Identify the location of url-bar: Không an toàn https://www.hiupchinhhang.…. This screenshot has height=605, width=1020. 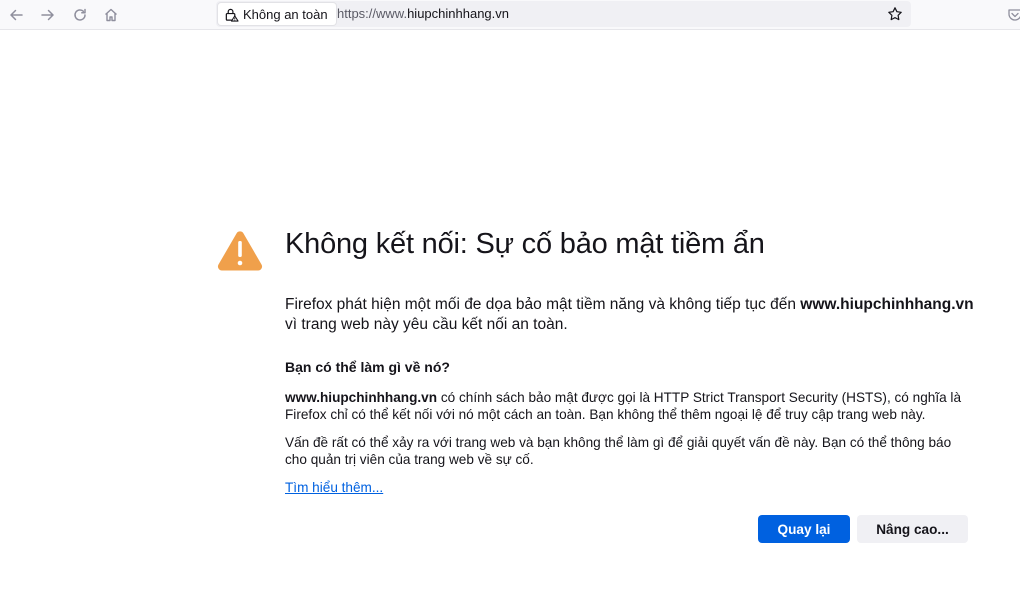
(563, 14).